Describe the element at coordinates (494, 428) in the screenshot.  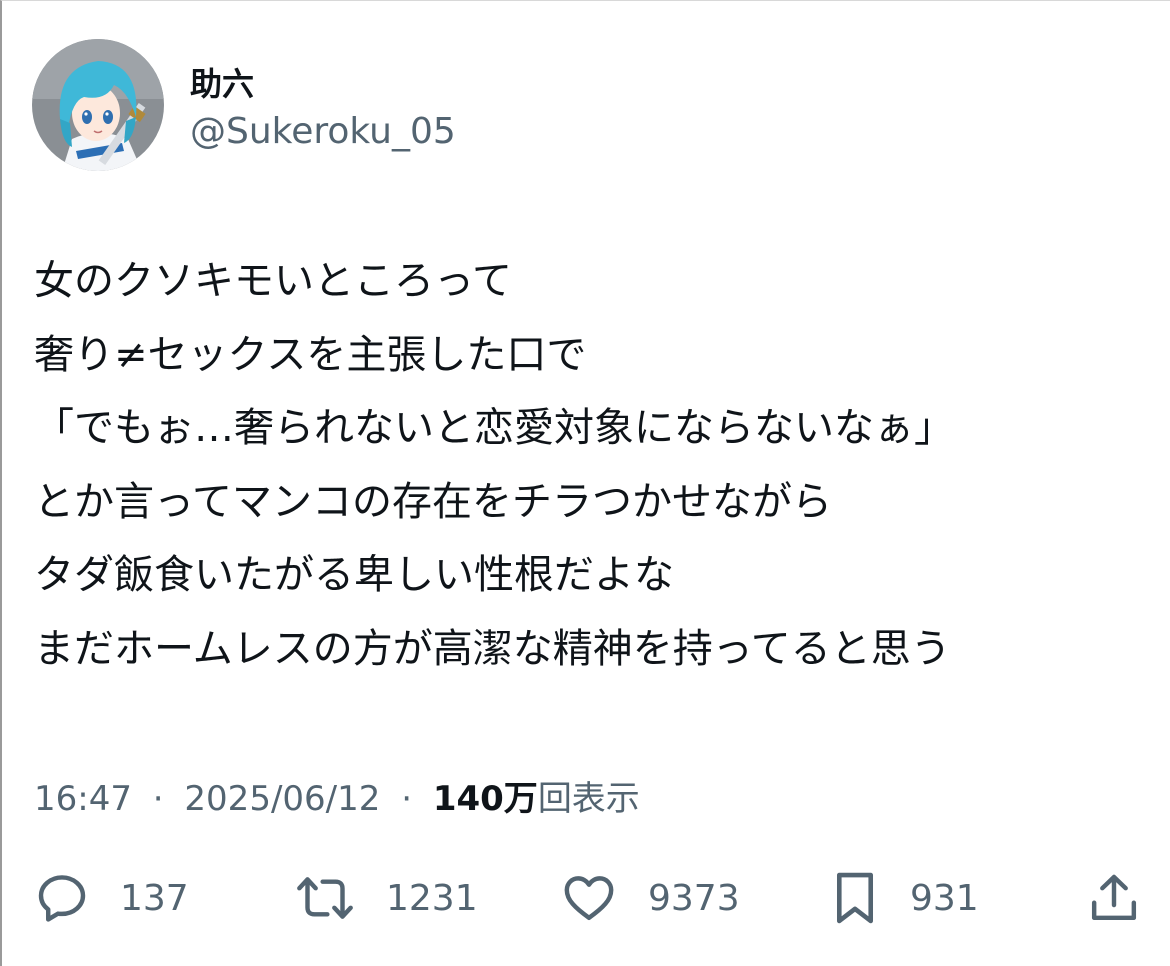
I see `tweet-text-line: 「でもぉ…奢られないと恋愛対象にならないなぁ」` at that location.